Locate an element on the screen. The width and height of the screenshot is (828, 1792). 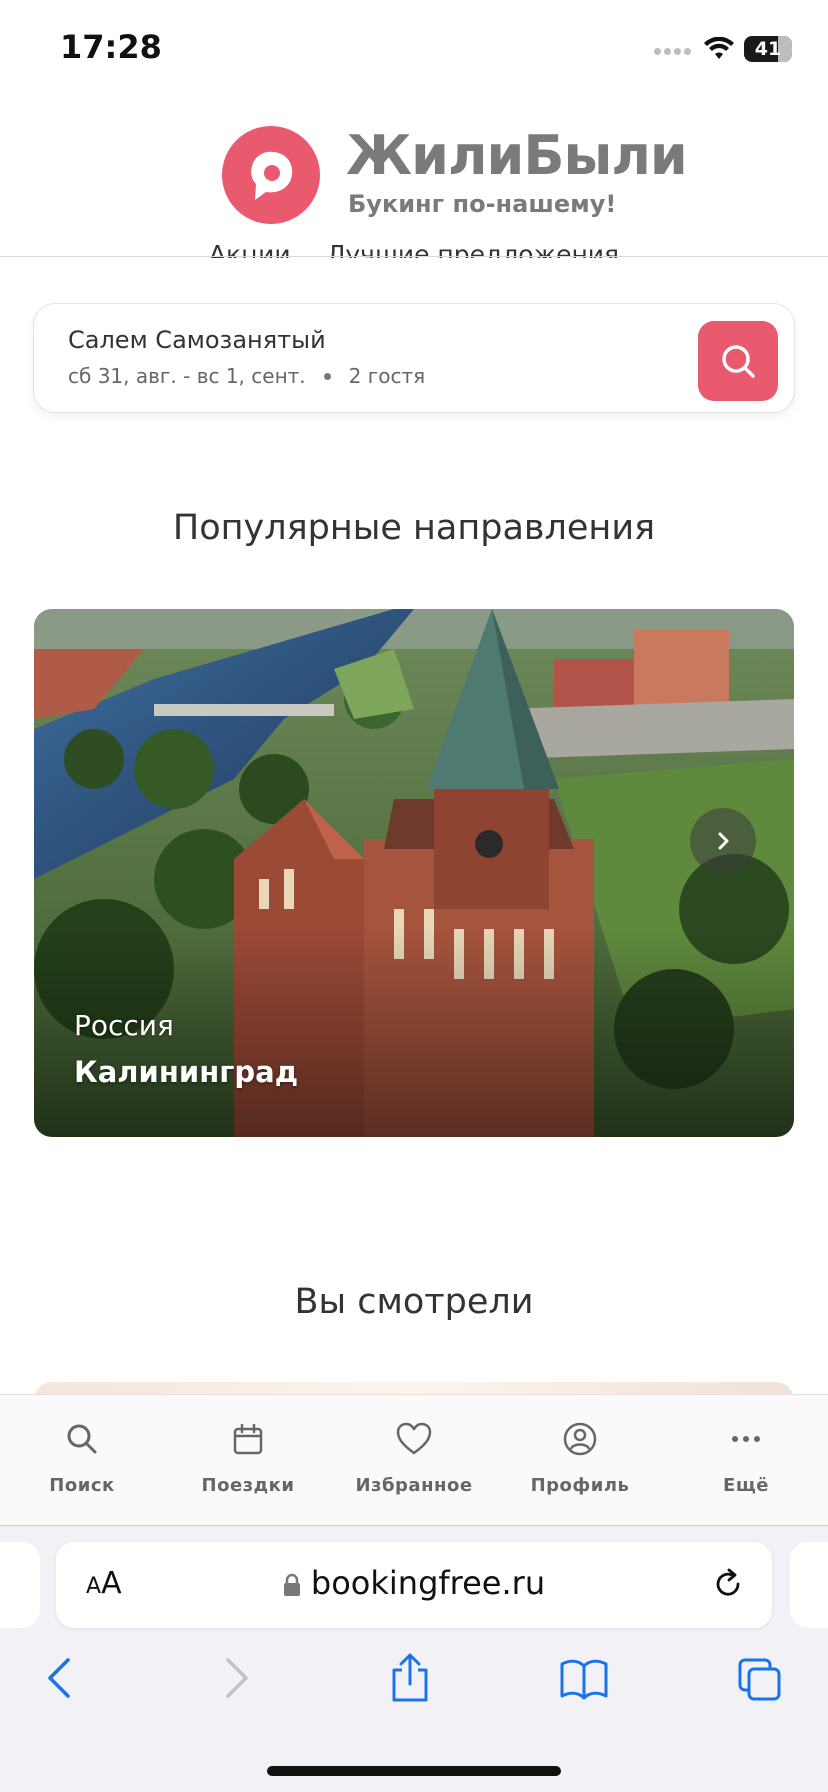
search-guest-name: Салем Самозанятый is located at coordinates (197, 340).